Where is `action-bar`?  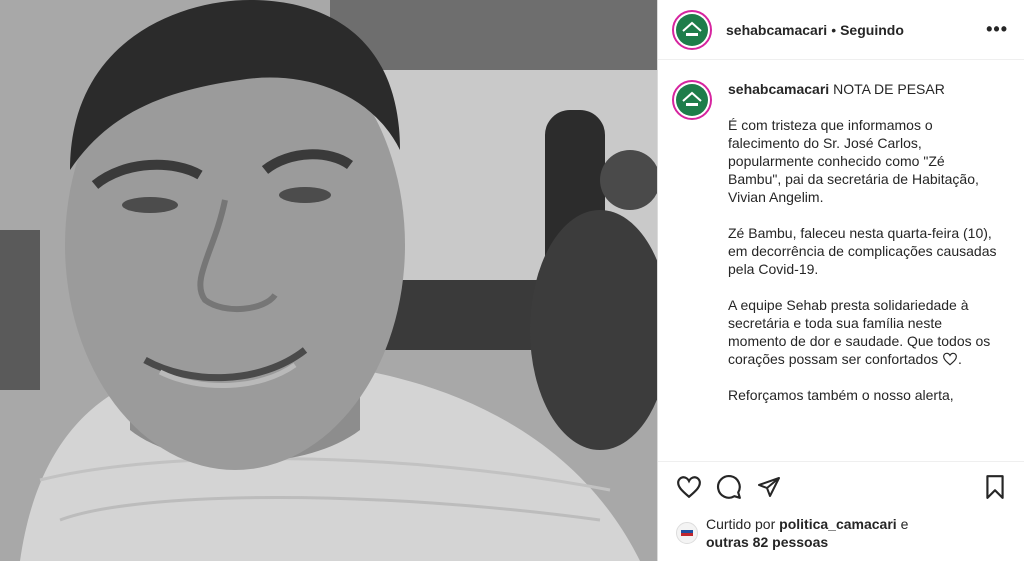 action-bar is located at coordinates (841, 486).